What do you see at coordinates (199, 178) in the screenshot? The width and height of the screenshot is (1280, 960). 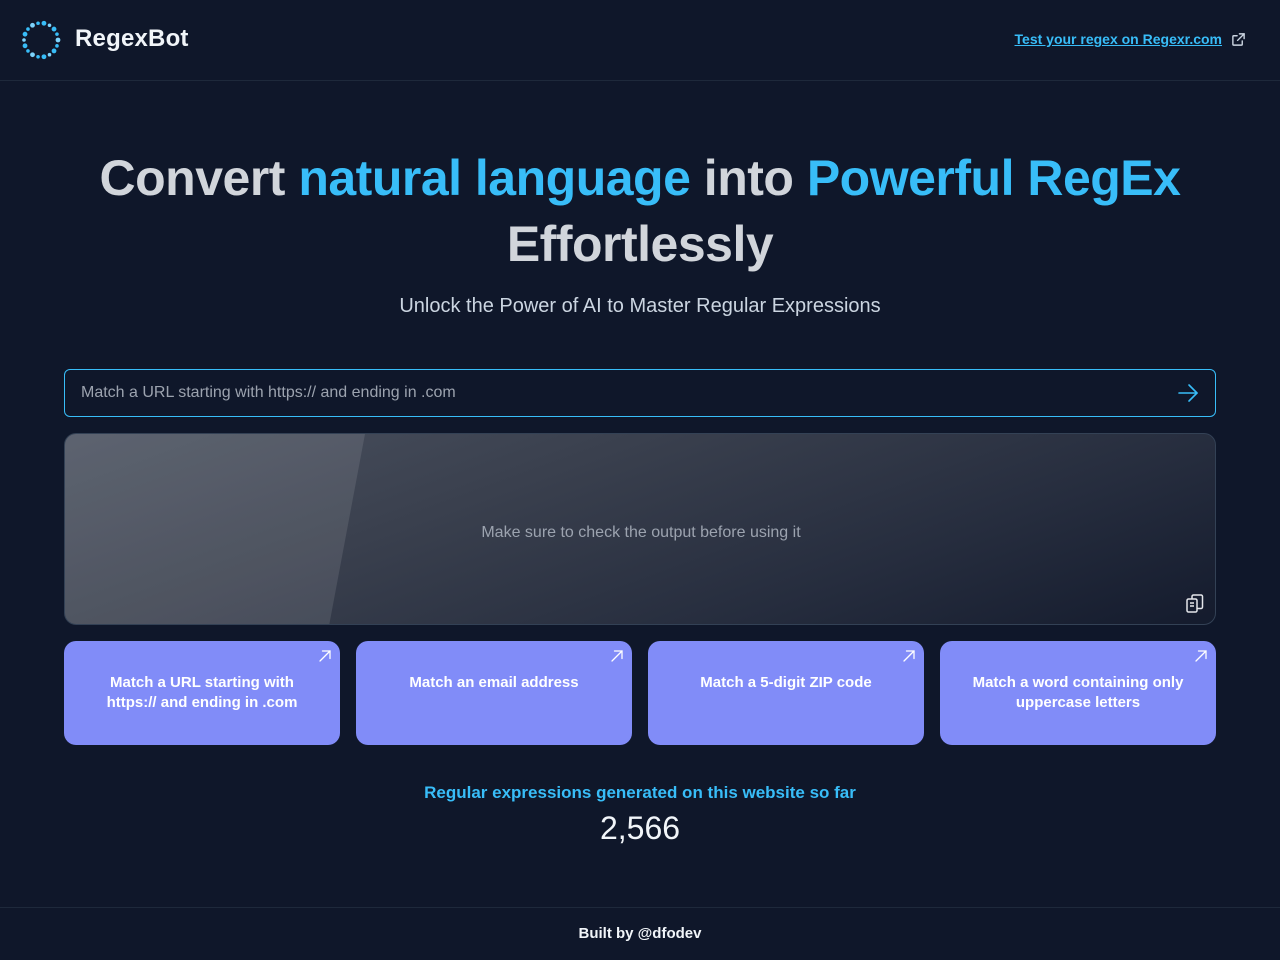 I see `headline-text: Convert` at bounding box center [199, 178].